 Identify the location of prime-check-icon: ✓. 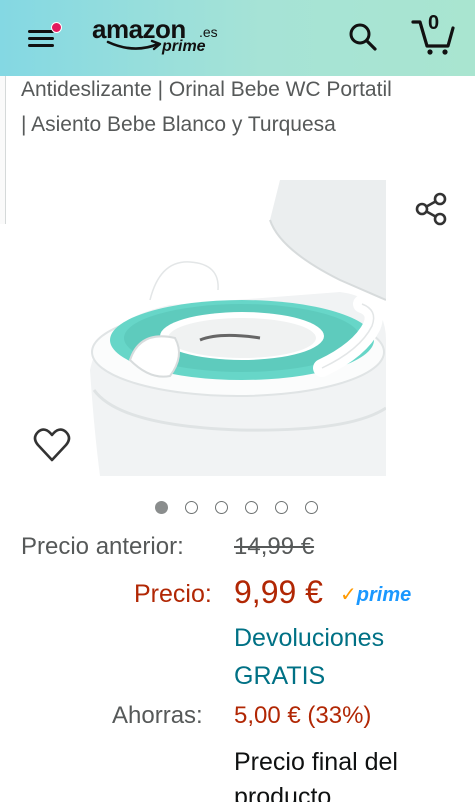
(348, 595).